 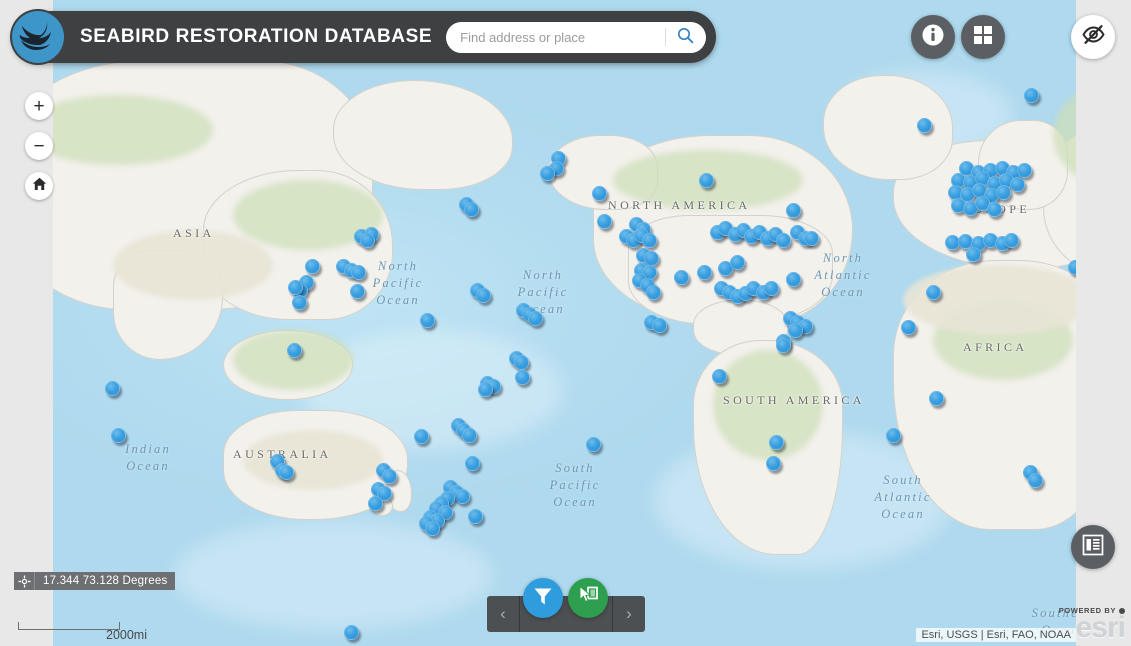 I want to click on toggle-visibility-button, so click(x=1093, y=37).